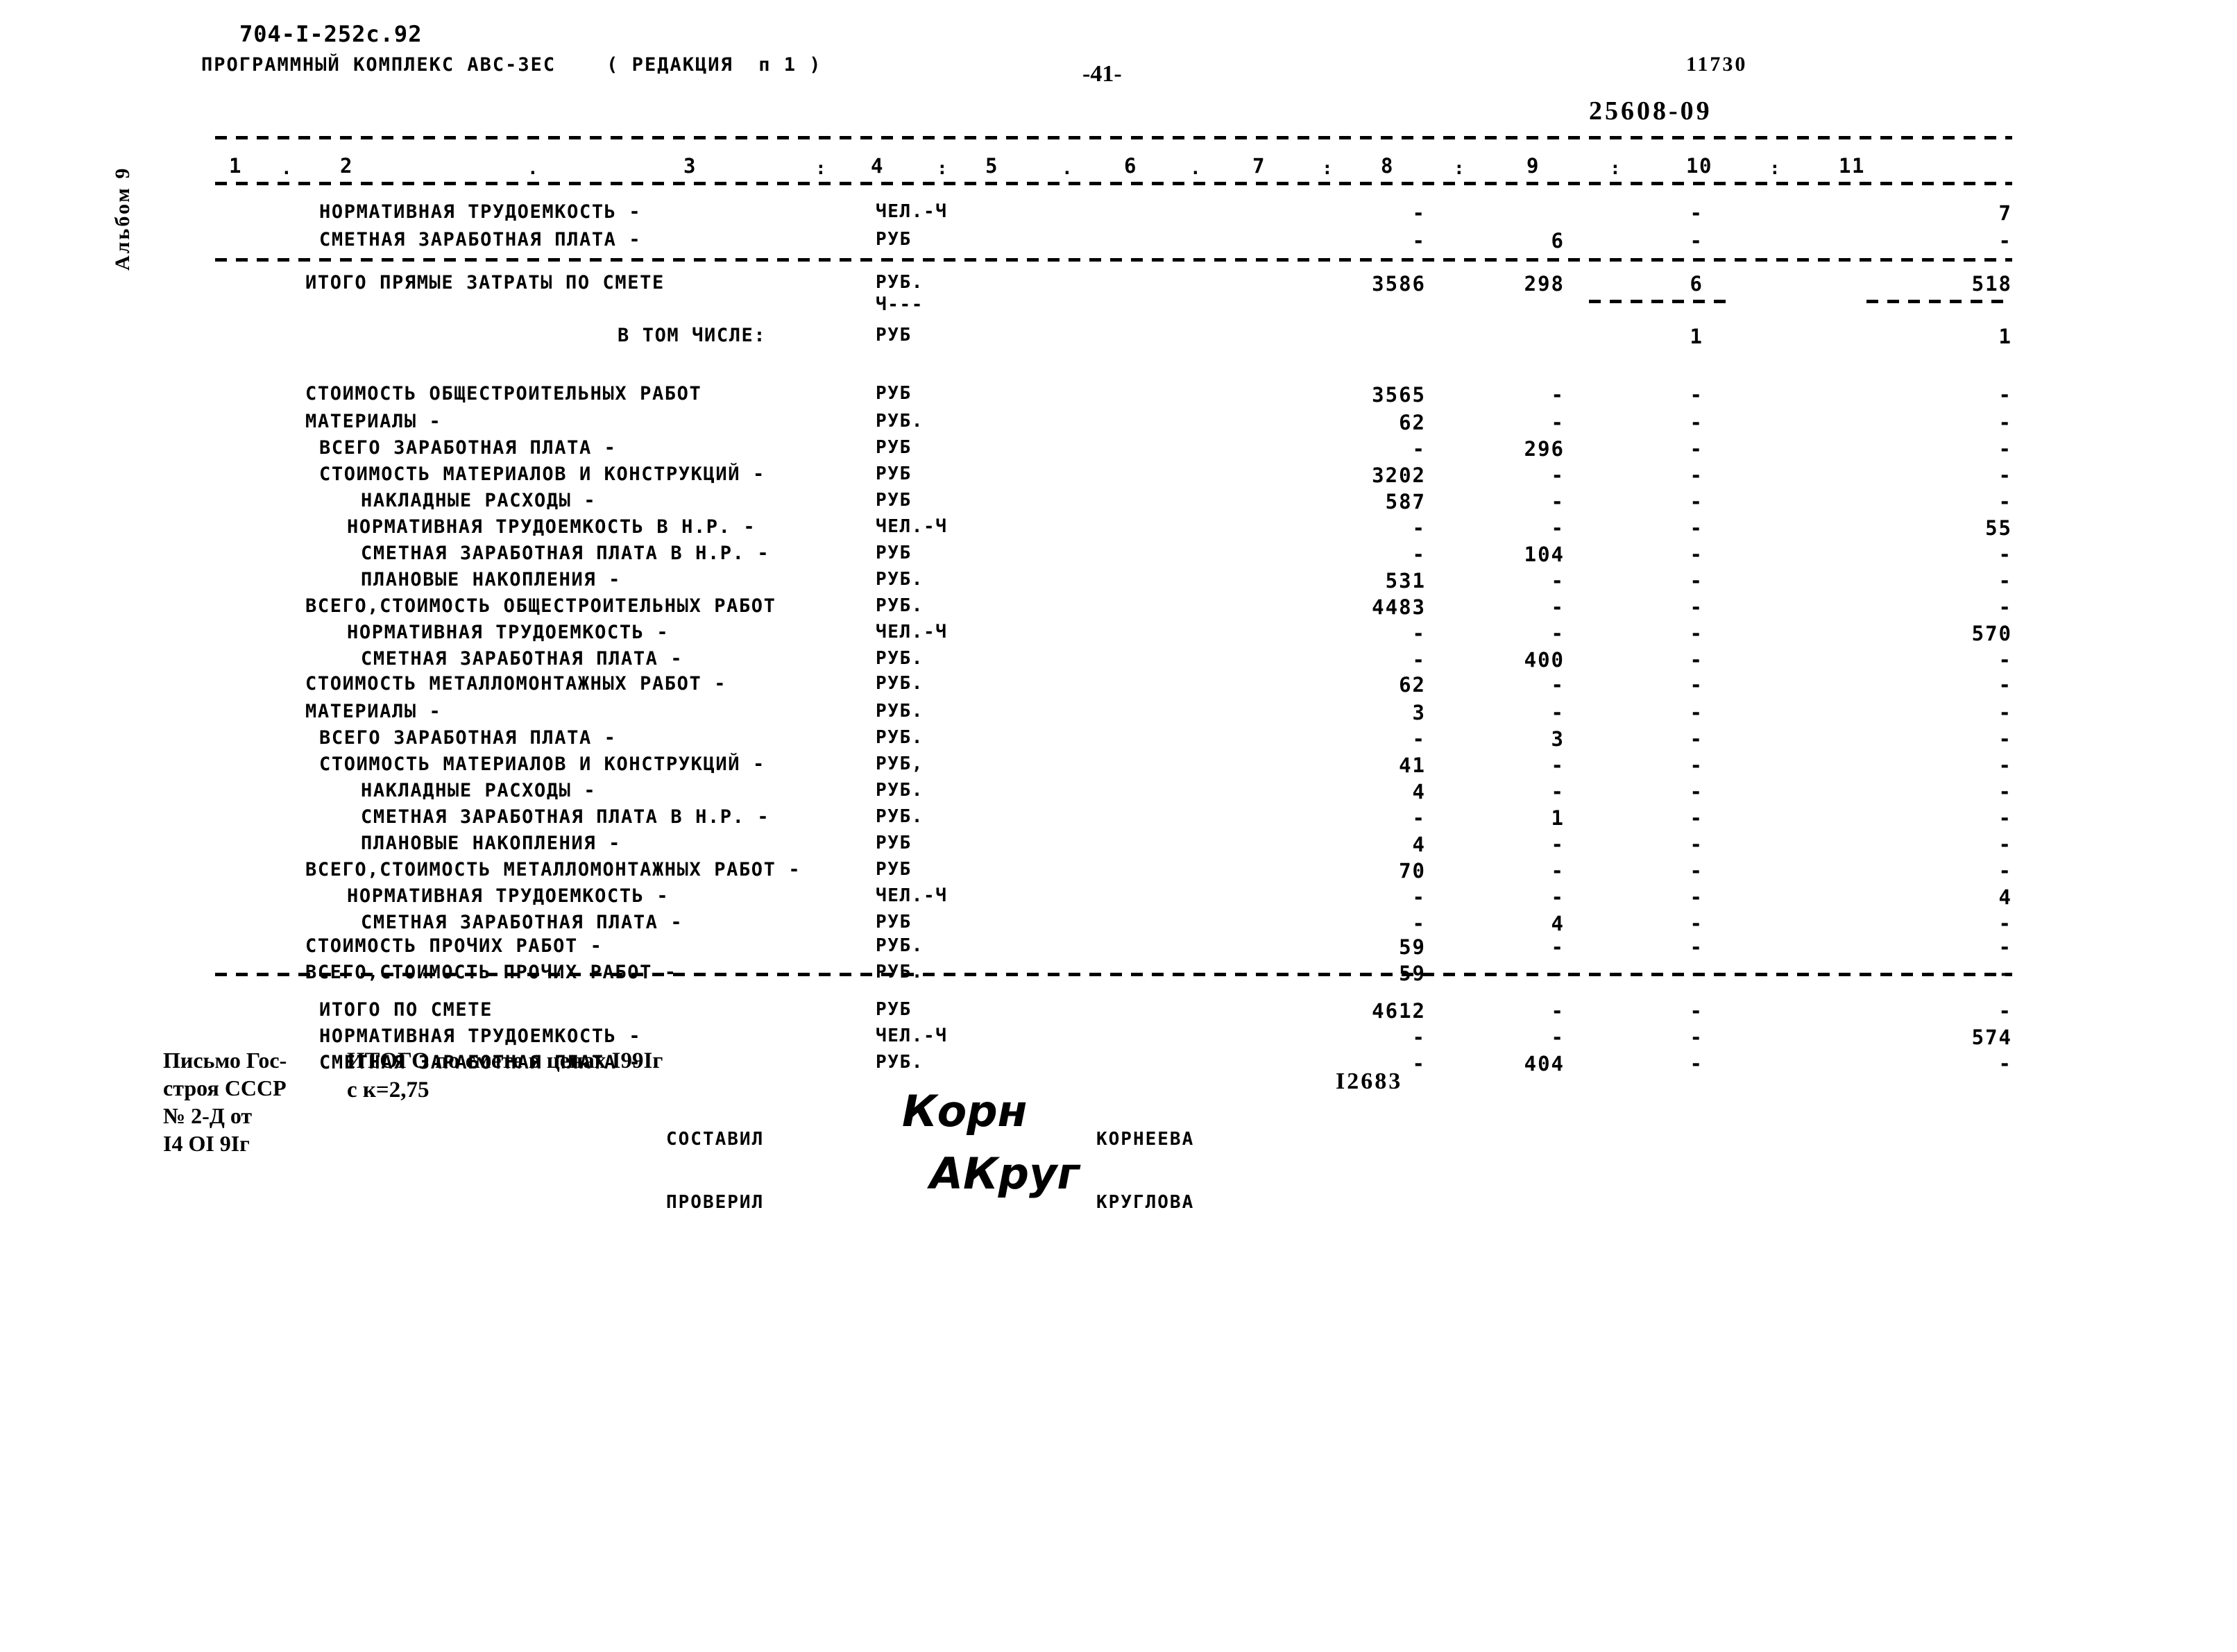 This screenshot has width=2237, height=1652. I want to click on rule-col11-subtotal, so click(1937, 301).